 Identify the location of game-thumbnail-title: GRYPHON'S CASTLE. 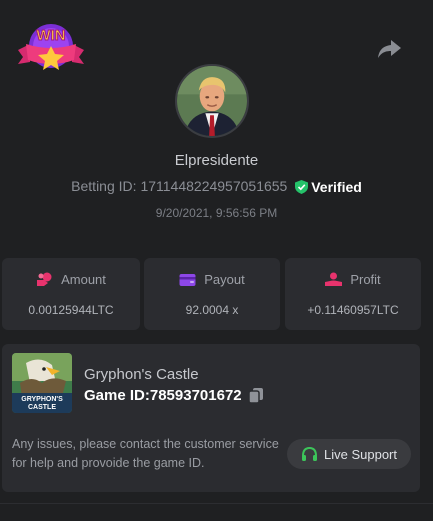
(42, 403).